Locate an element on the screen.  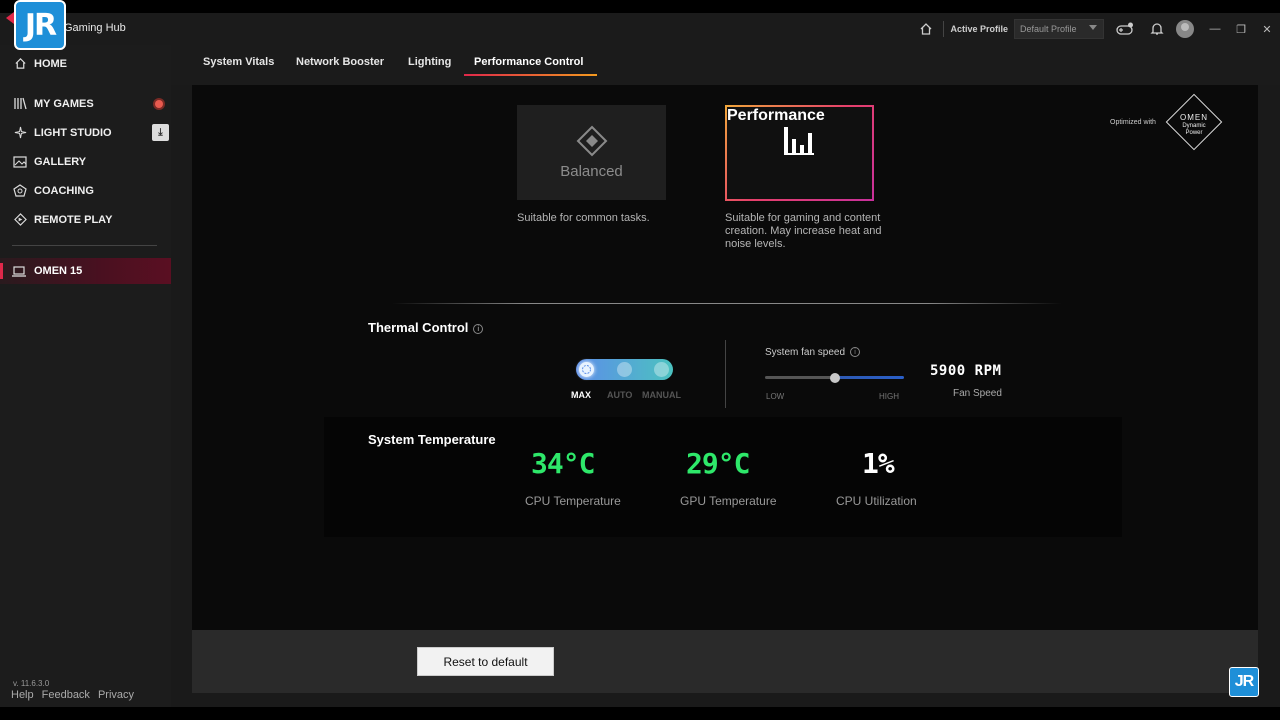
fan-rpm-label: Fan Speed is located at coordinates (977, 393).